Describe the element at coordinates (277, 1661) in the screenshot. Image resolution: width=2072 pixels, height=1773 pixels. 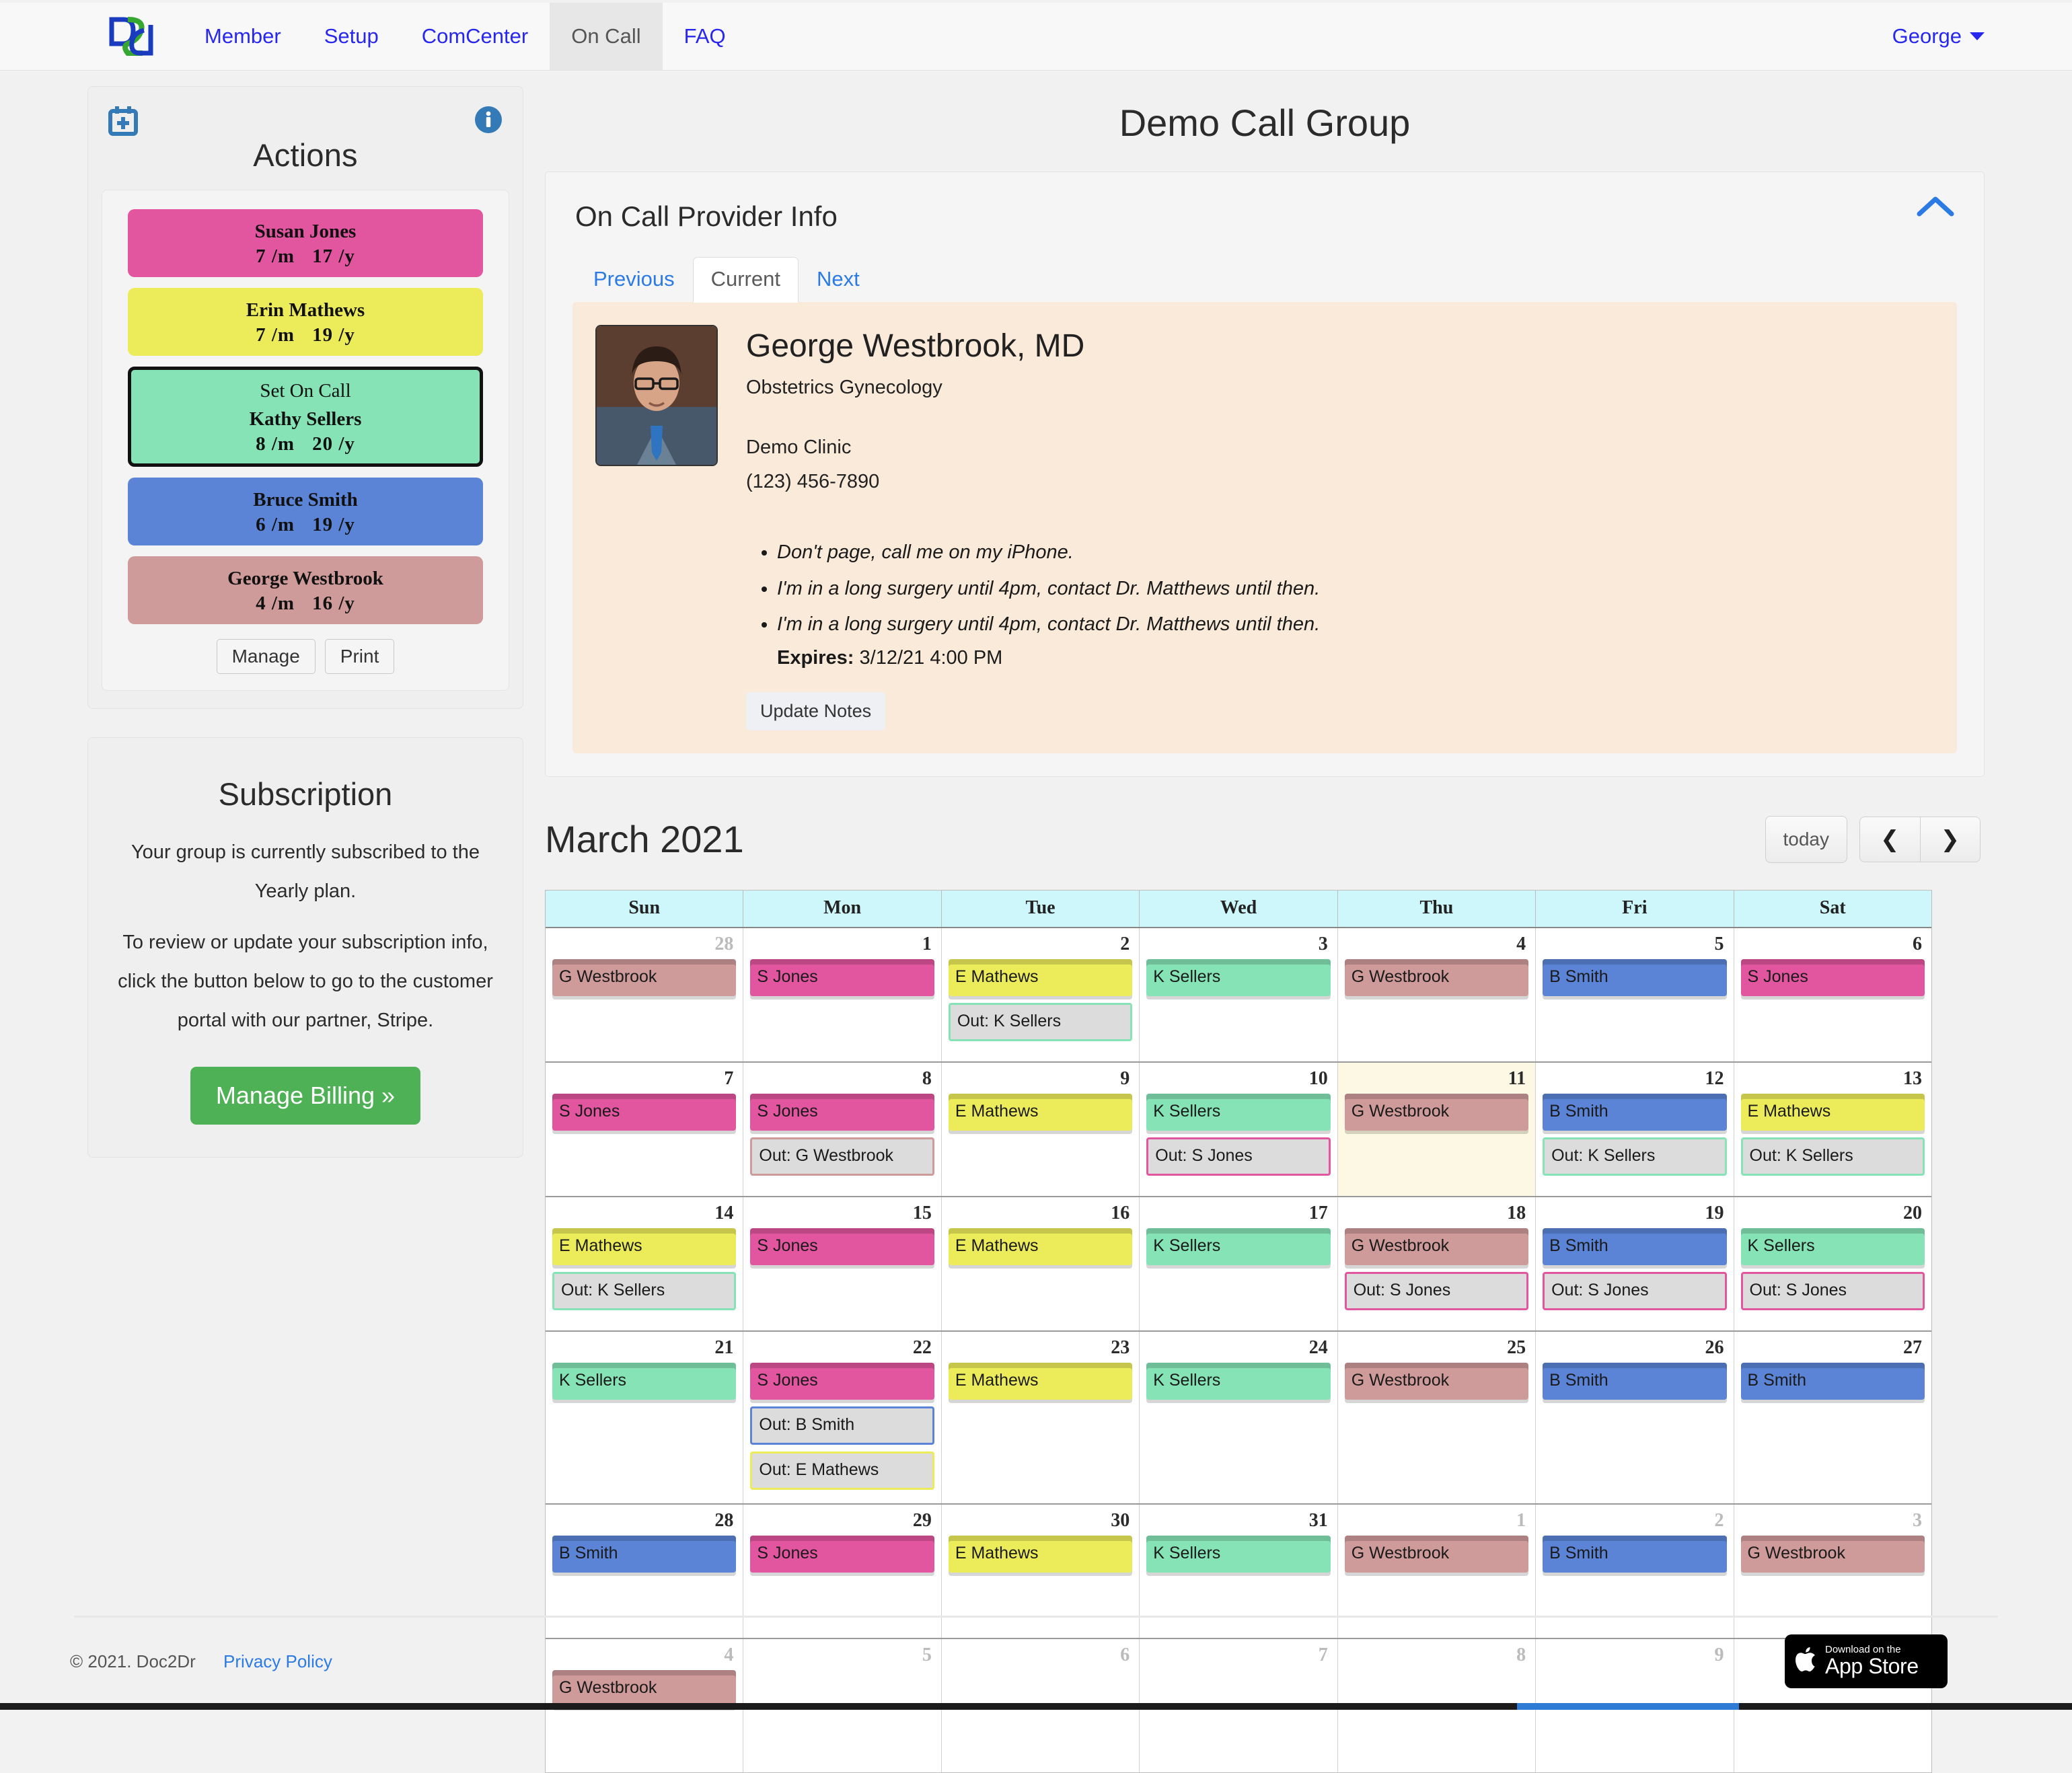
I see `privacy-policy-link: Privacy Policy` at that location.